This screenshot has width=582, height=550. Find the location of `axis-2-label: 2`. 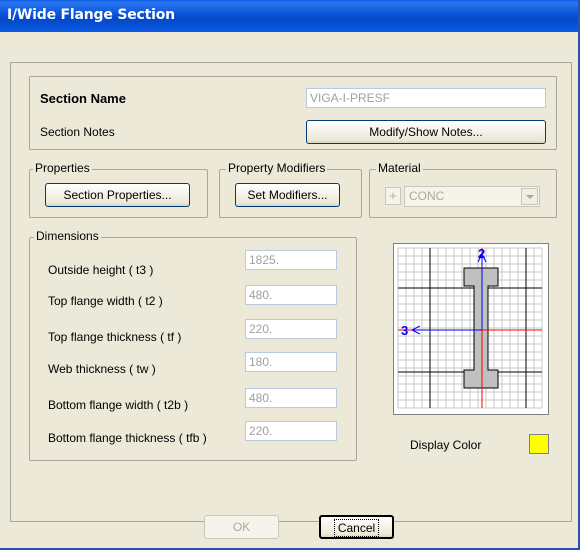

axis-2-label: 2 is located at coordinates (481, 253).